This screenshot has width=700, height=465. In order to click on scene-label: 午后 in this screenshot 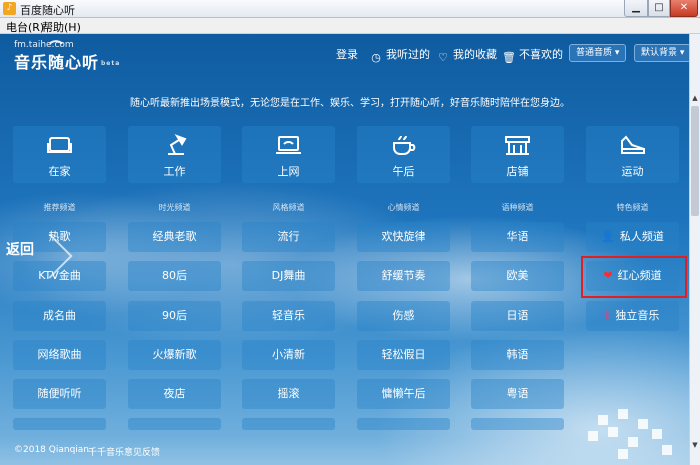, I will do `click(403, 171)`.